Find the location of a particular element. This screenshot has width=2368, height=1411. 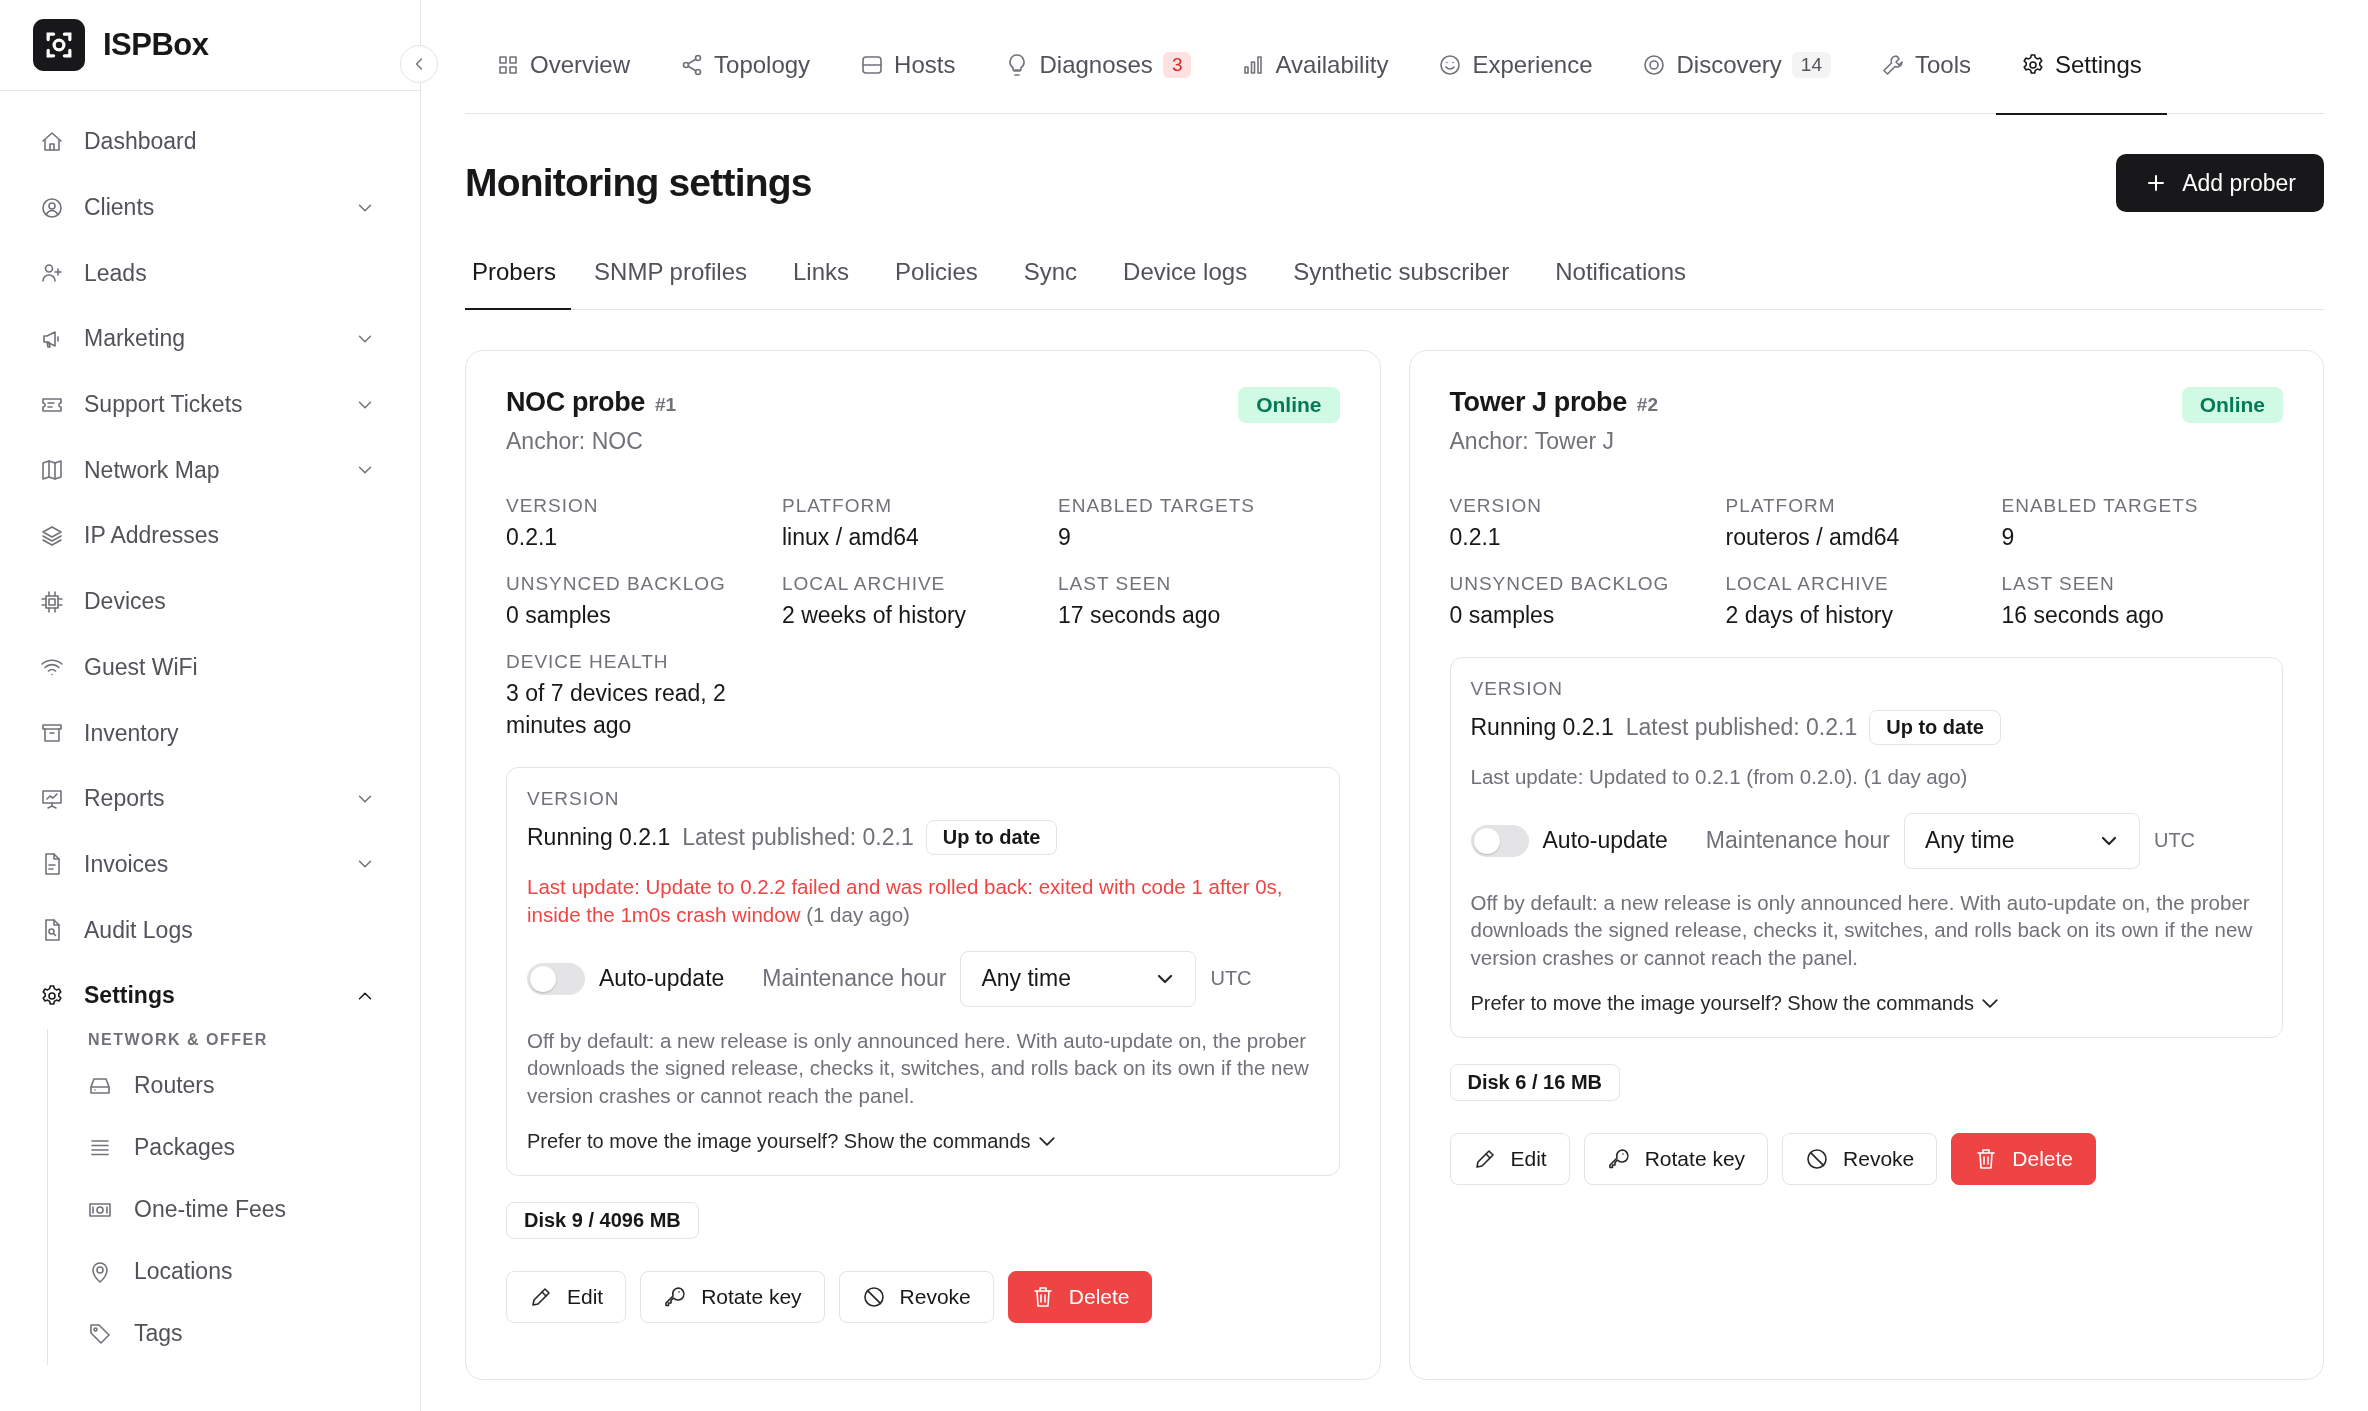

section-heading: NETWORK & OFFER is located at coordinates (178, 1039).